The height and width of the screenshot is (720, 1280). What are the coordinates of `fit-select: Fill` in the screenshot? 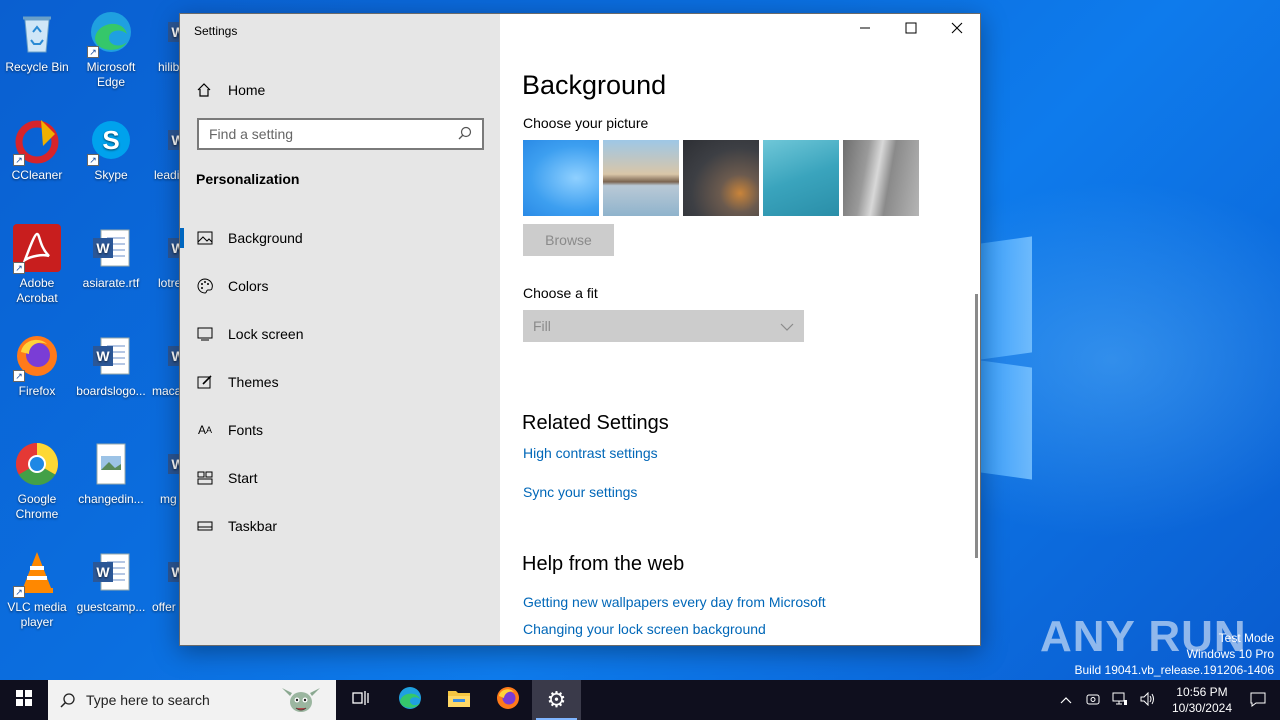 It's located at (663, 326).